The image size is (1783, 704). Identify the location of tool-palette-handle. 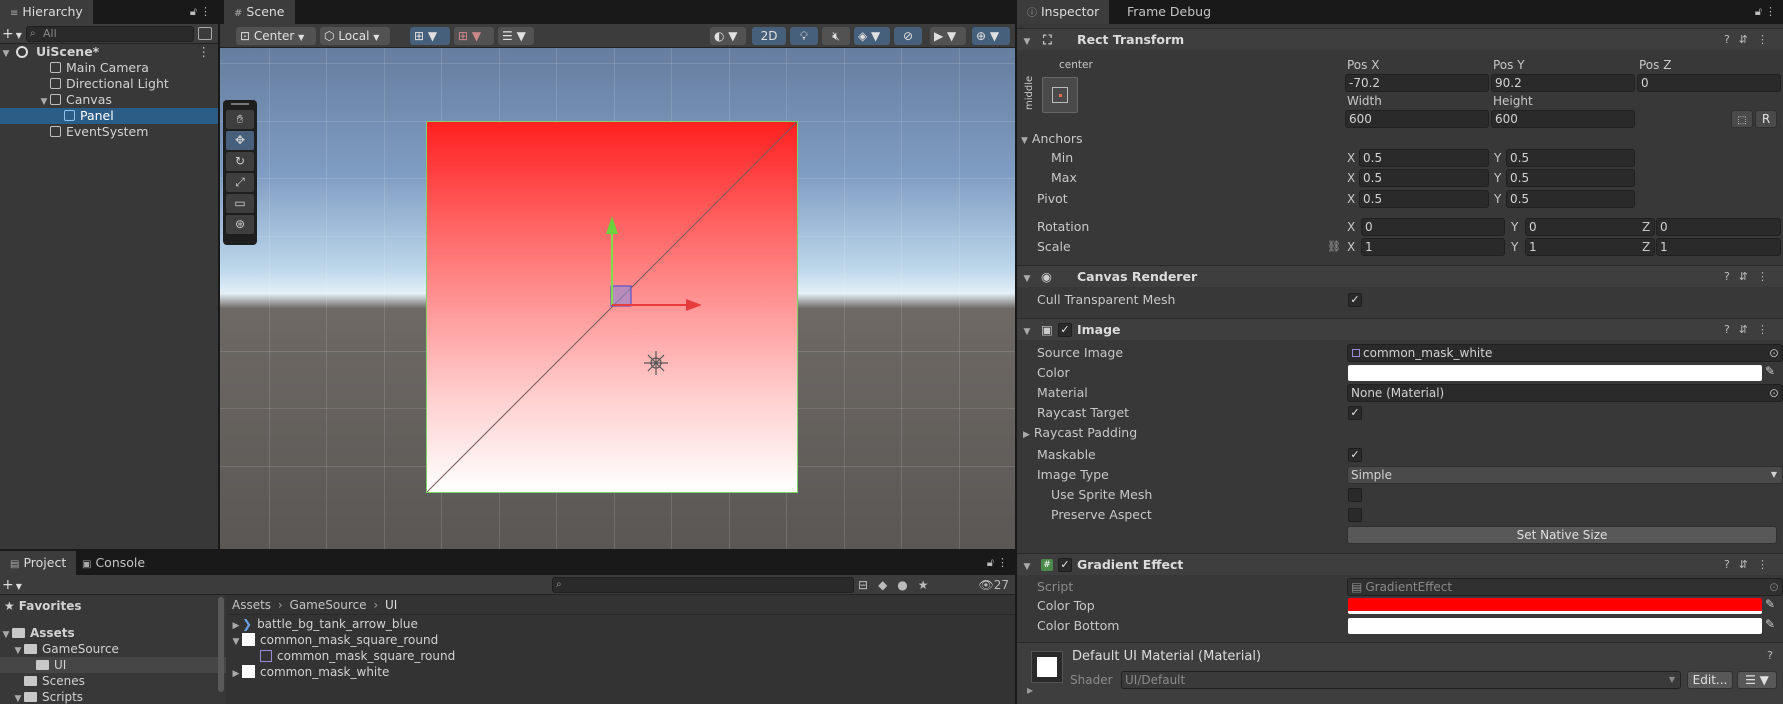
(240, 104).